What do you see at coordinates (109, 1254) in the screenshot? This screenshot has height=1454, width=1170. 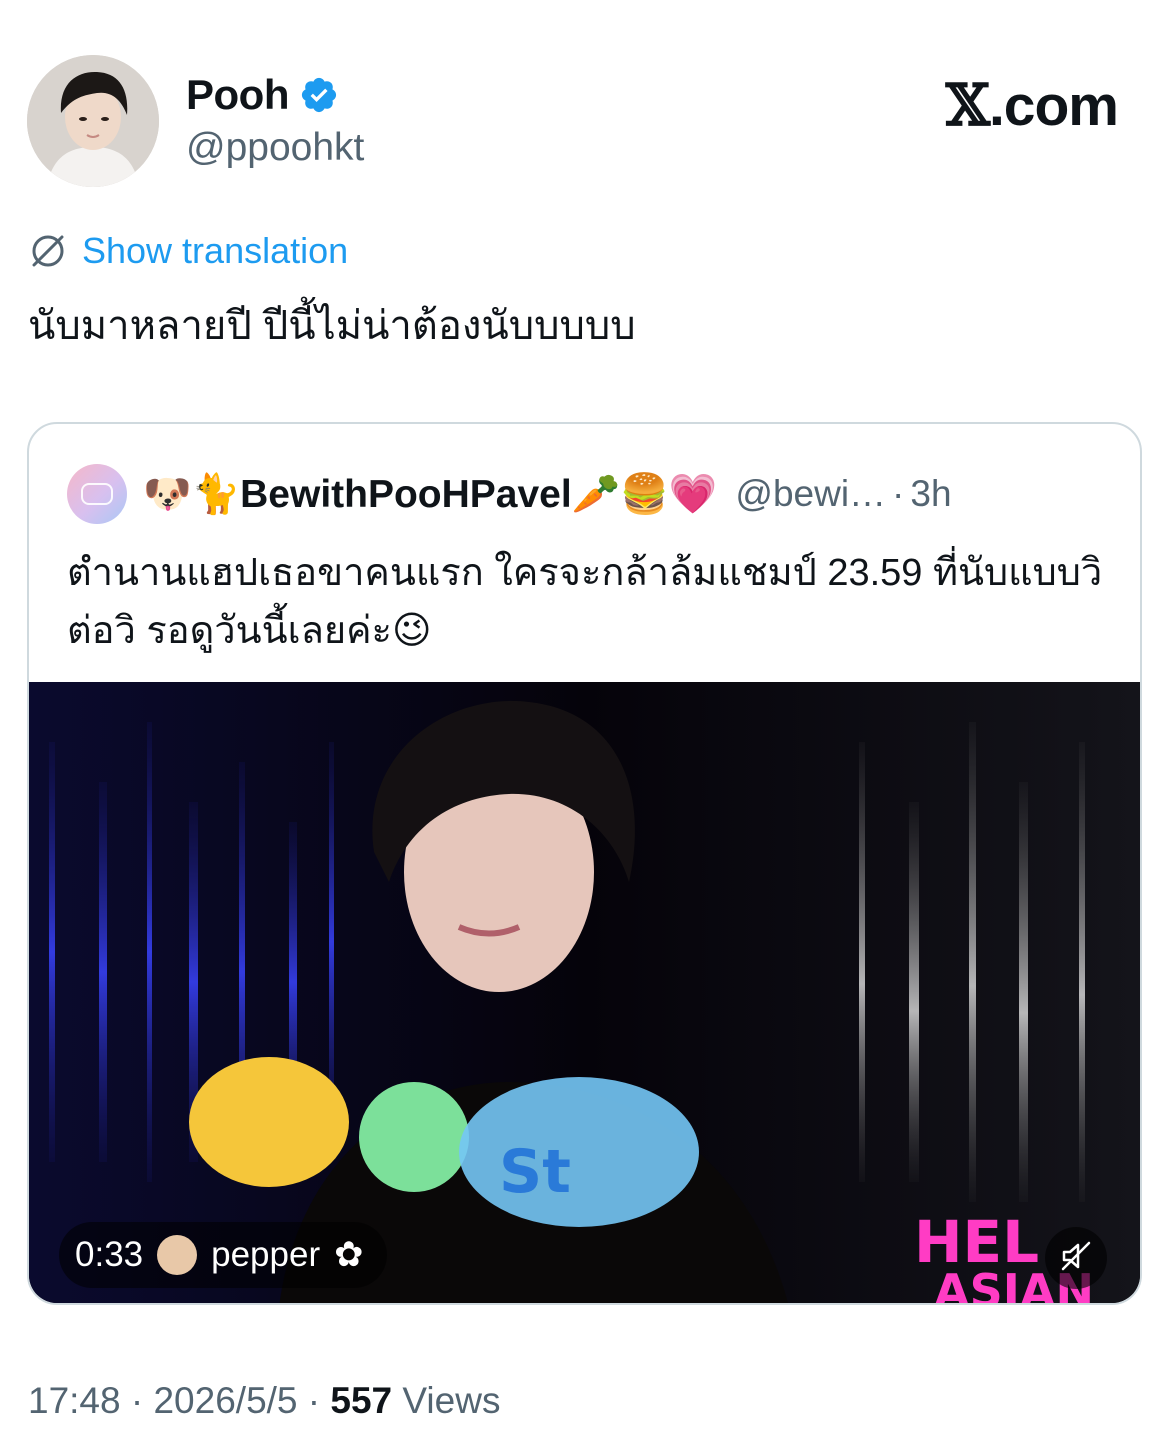 I see `video-duration: 0:33` at bounding box center [109, 1254].